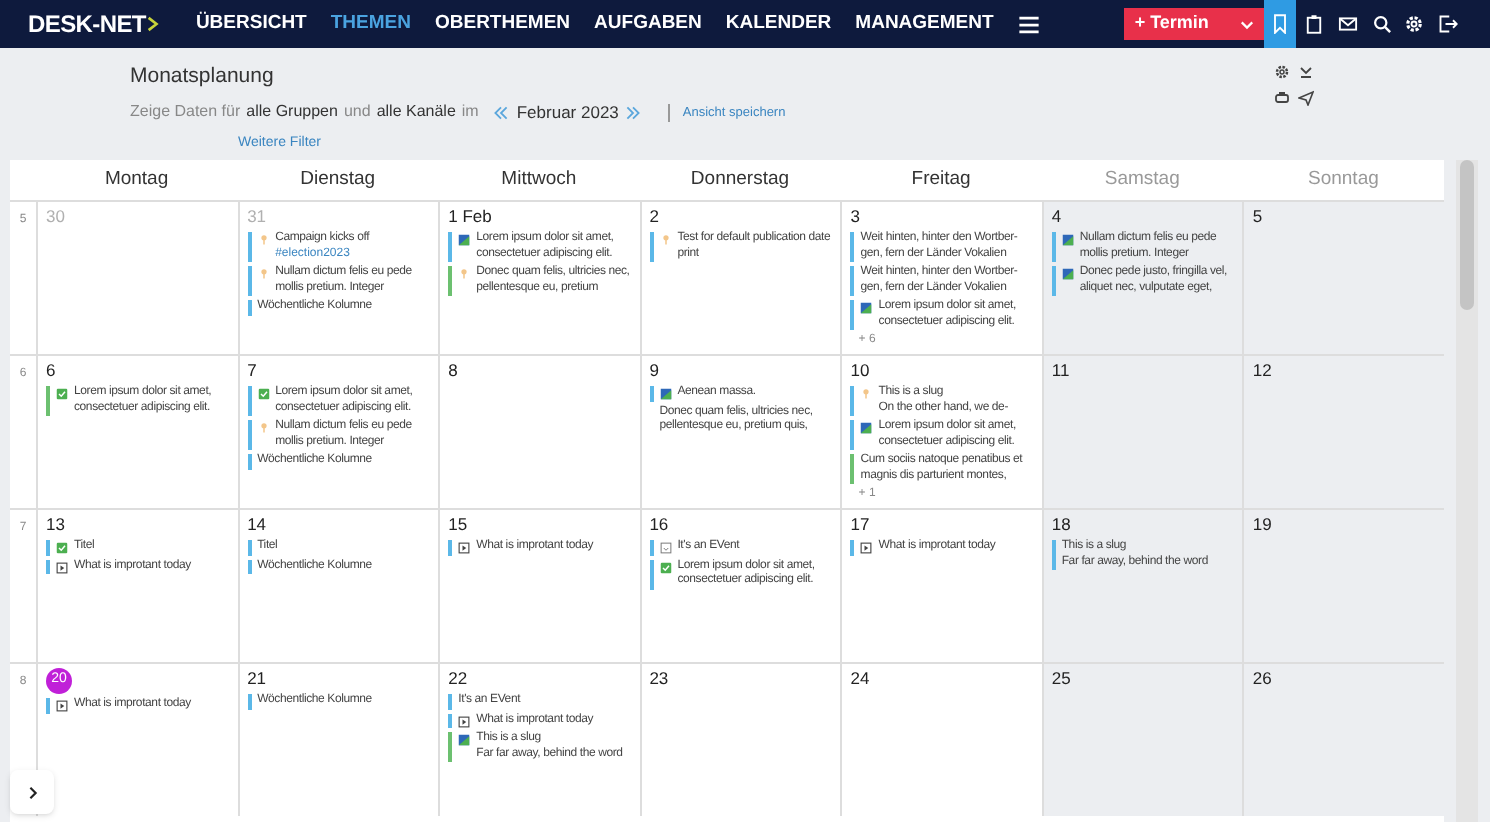 This screenshot has height=822, width=1490. What do you see at coordinates (1142, 739) in the screenshot?
I see `day-cell: 25` at bounding box center [1142, 739].